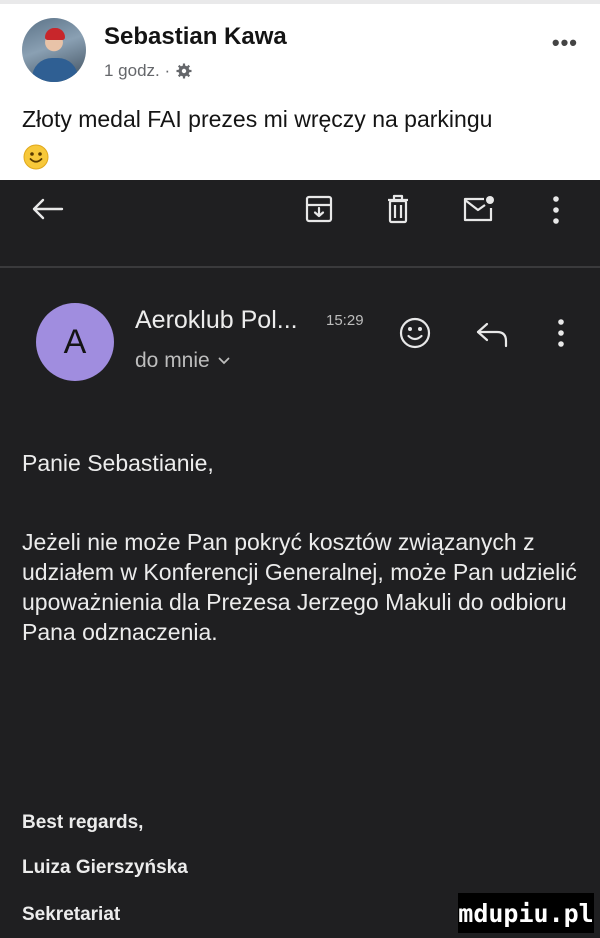 This screenshot has height=938, width=600. I want to click on mark-unread-icon, so click(479, 209).